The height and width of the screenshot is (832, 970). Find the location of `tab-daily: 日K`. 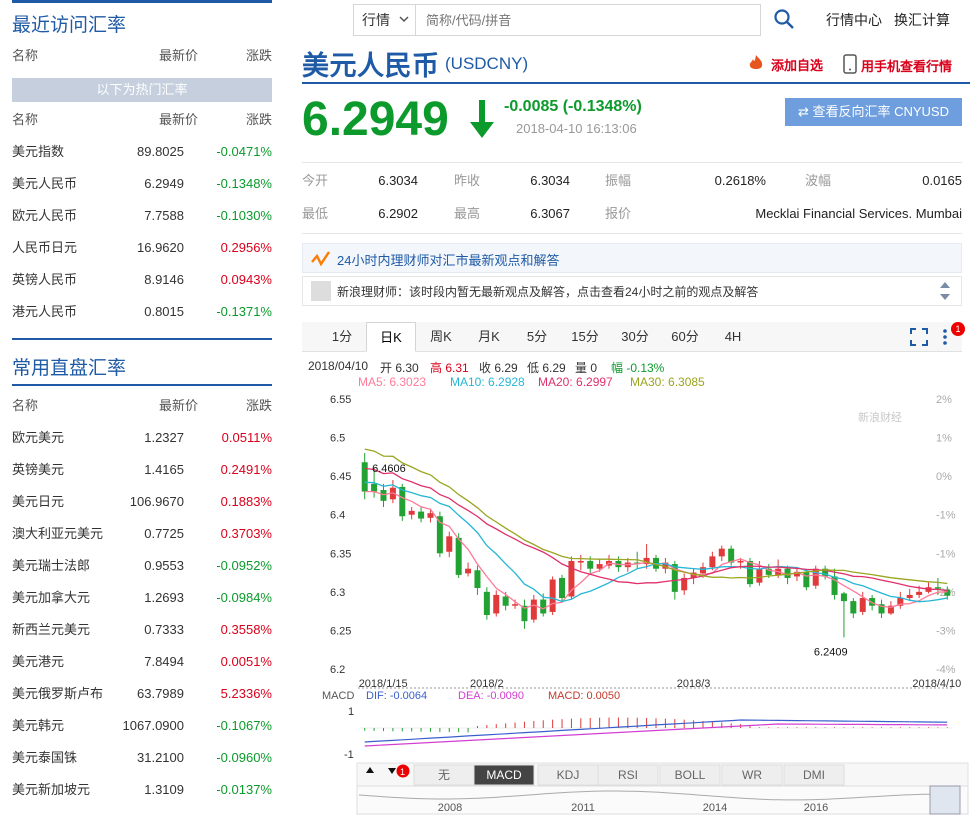

tab-daily: 日K is located at coordinates (391, 337).